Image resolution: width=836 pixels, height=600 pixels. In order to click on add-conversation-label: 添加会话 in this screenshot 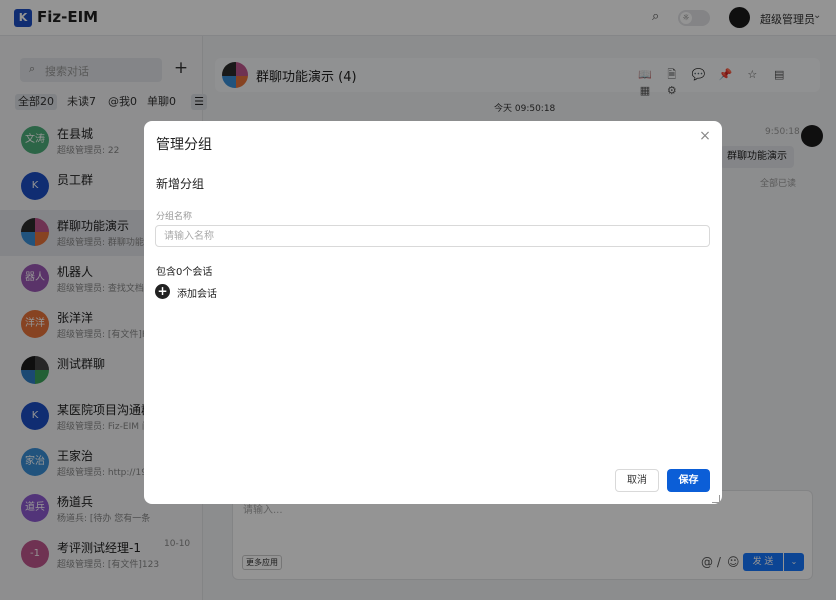, I will do `click(197, 294)`.